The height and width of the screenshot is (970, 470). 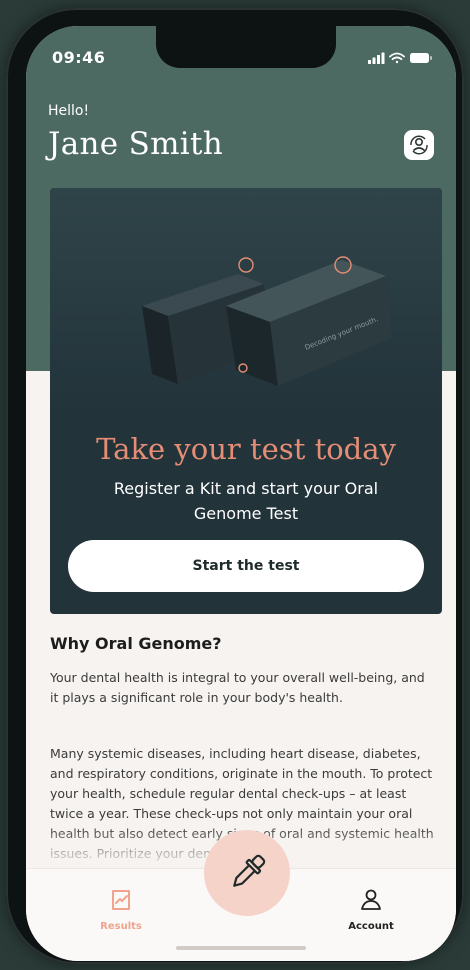 What do you see at coordinates (246, 47) in the screenshot?
I see `notch` at bounding box center [246, 47].